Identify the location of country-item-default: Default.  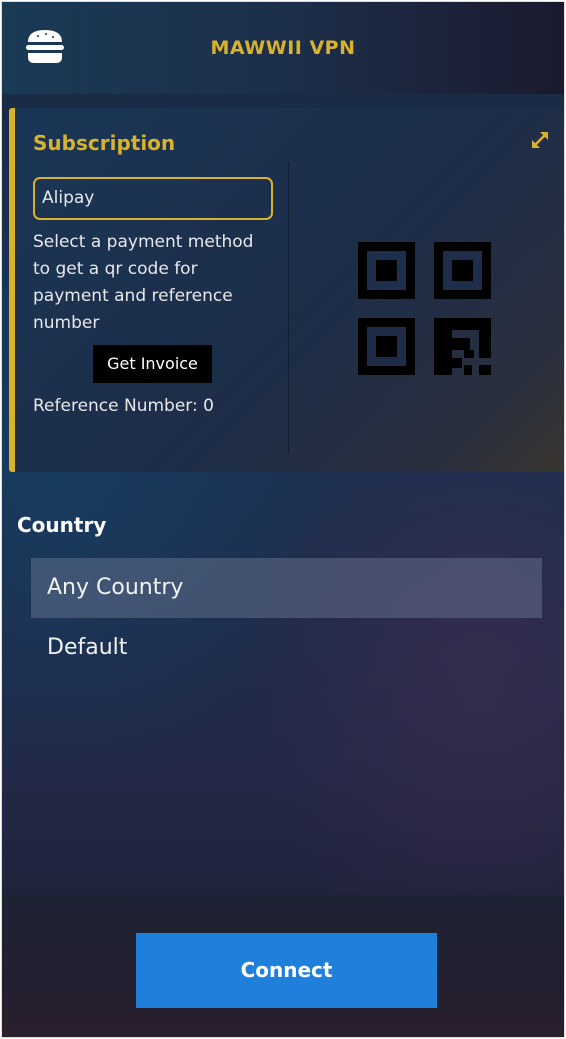
(286, 648).